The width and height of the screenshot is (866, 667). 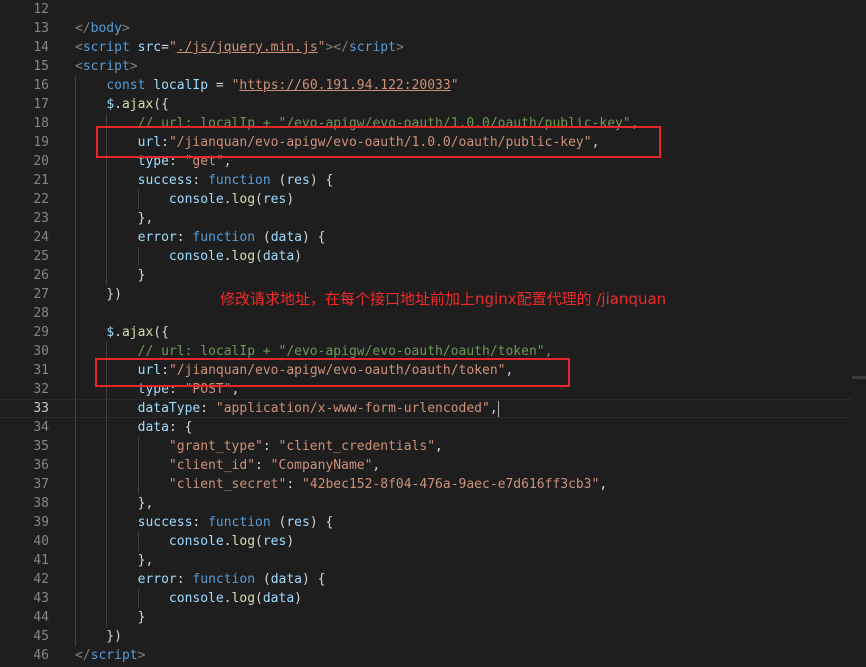 I want to click on line-number: 32, so click(x=41, y=389).